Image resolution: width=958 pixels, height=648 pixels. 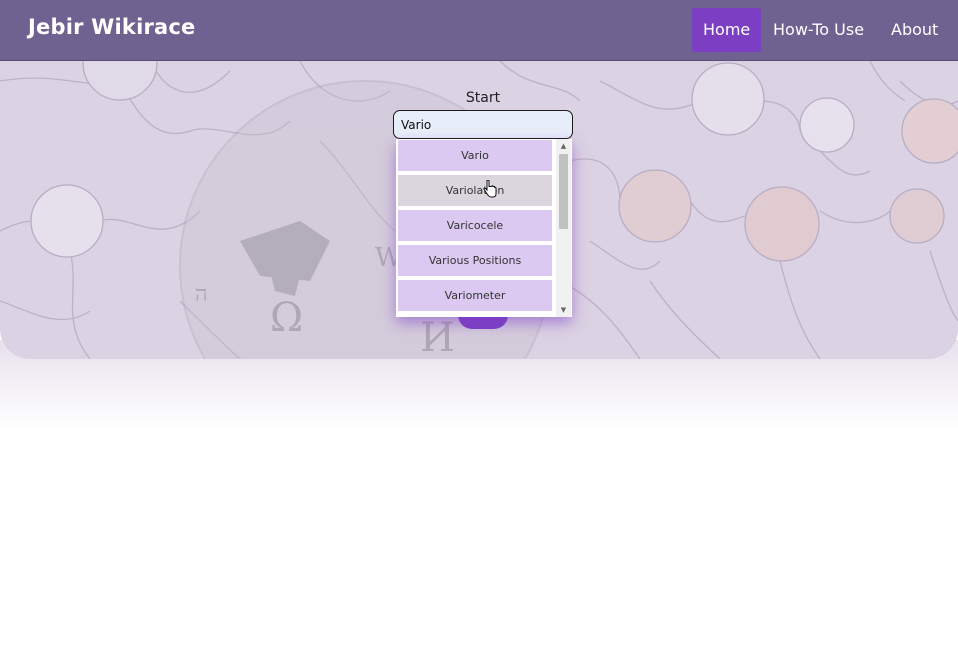 What do you see at coordinates (475, 190) in the screenshot?
I see `suggestion-item: Variolation` at bounding box center [475, 190].